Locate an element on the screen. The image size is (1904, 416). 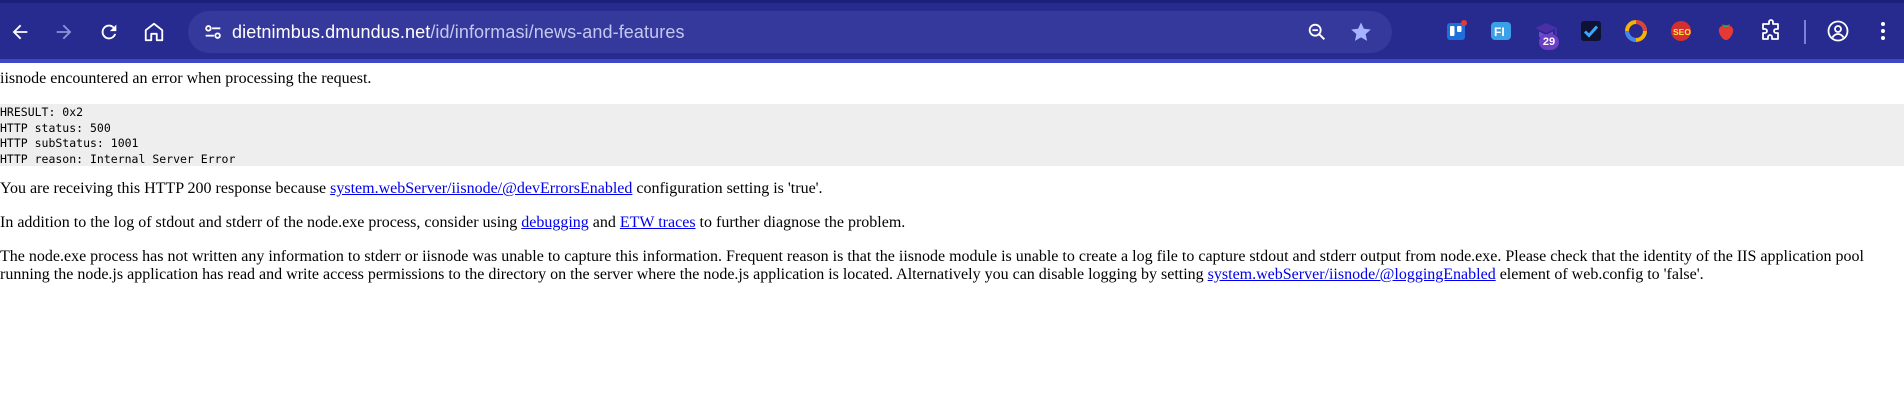
url-path: /id/informasi/news-and-features is located at coordinates (557, 32).